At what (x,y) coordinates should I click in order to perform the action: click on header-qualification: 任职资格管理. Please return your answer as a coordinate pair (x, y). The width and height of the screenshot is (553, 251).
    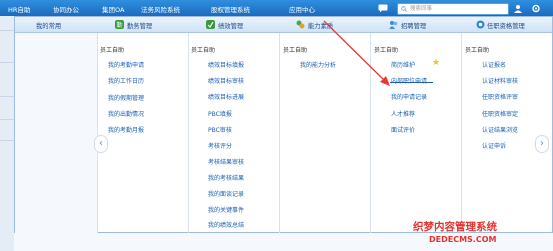
    Looking at the image, I should click on (506, 25).